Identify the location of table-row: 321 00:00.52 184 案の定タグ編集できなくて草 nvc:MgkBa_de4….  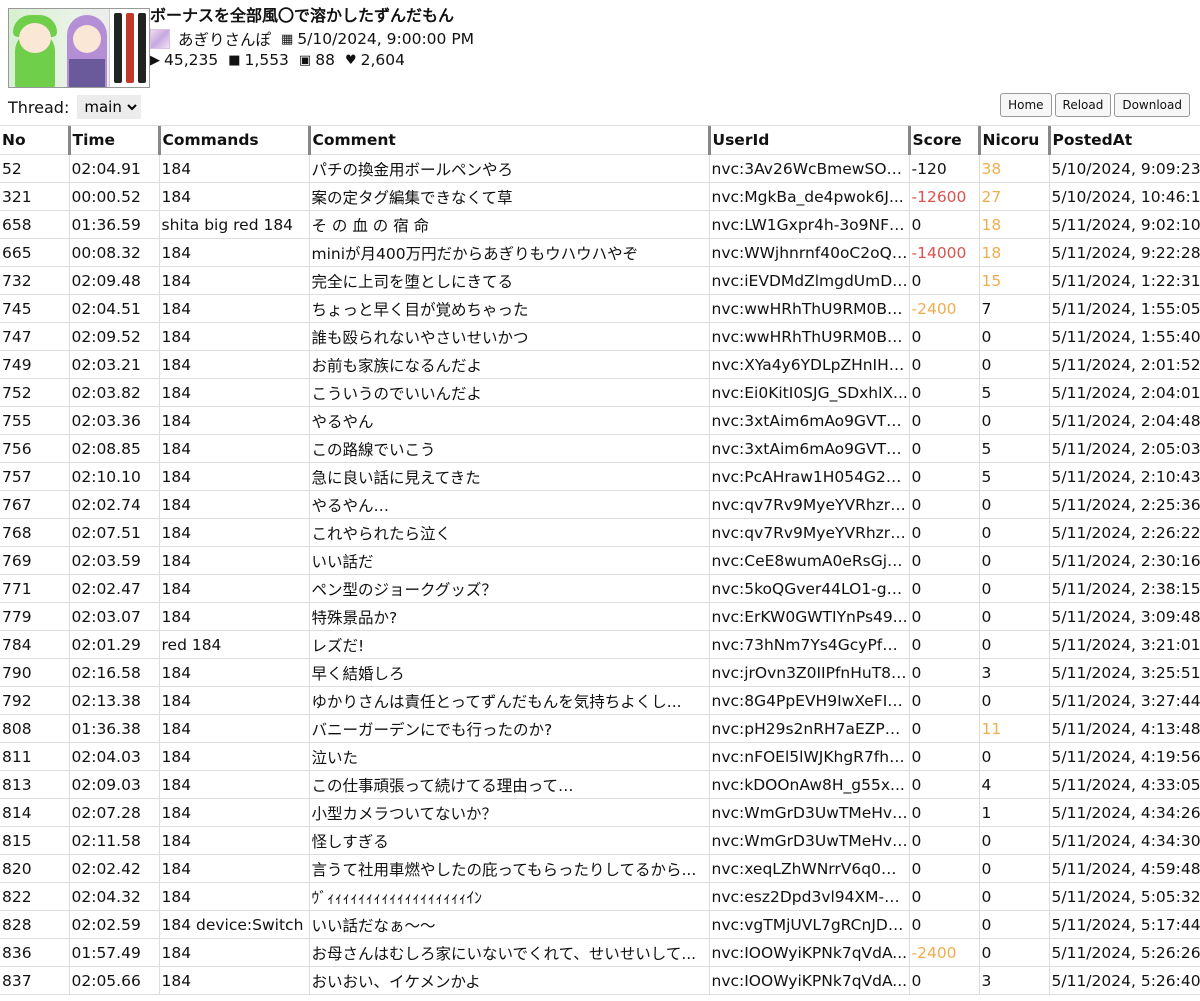
(600, 196).